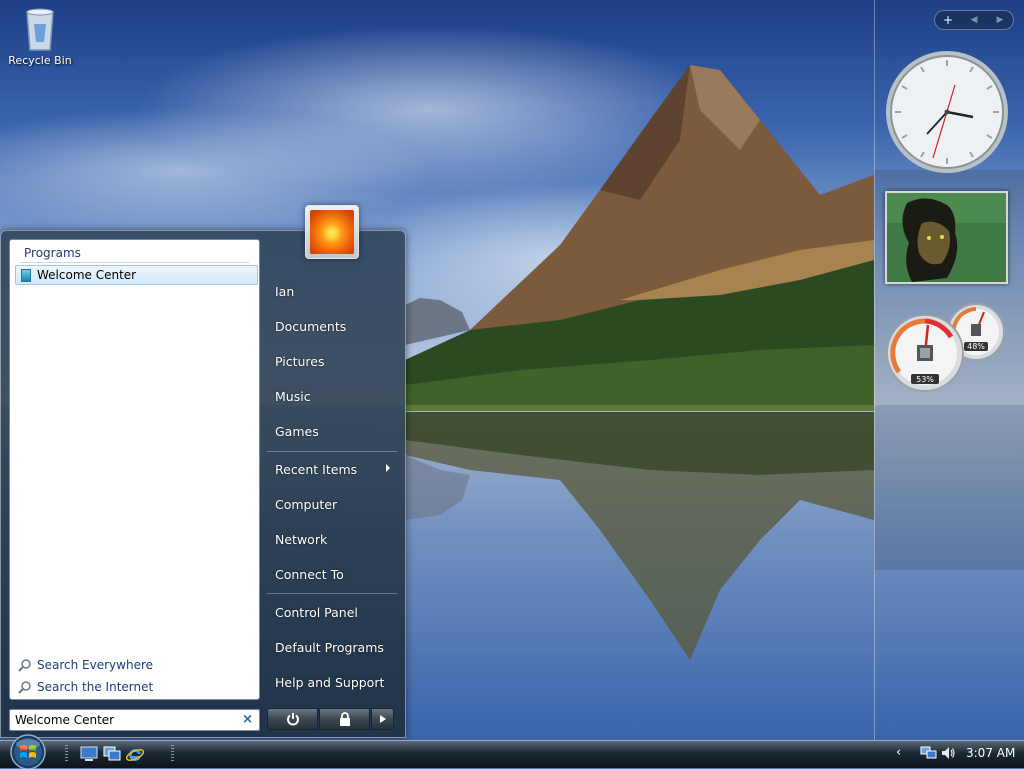 This screenshot has width=1024, height=769. What do you see at coordinates (306, 504) in the screenshot?
I see `right-item-computer: Computer` at bounding box center [306, 504].